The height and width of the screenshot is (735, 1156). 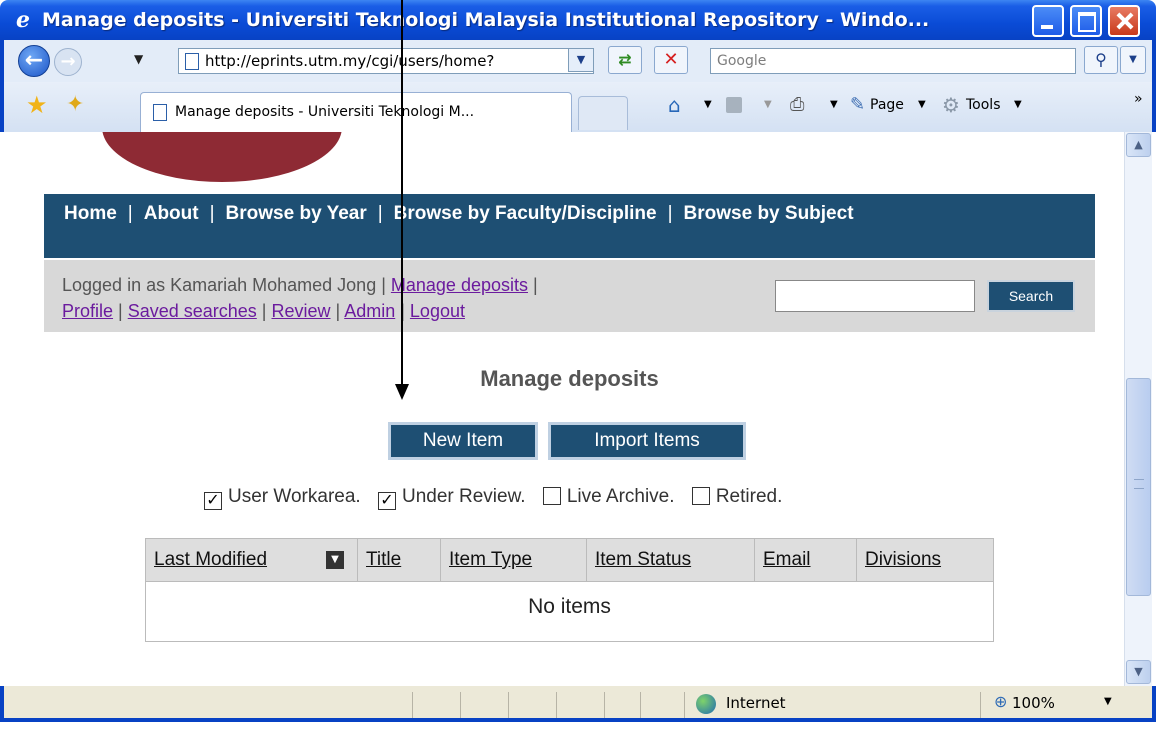 What do you see at coordinates (402, 392) in the screenshot?
I see `annotation-arrow-head` at bounding box center [402, 392].